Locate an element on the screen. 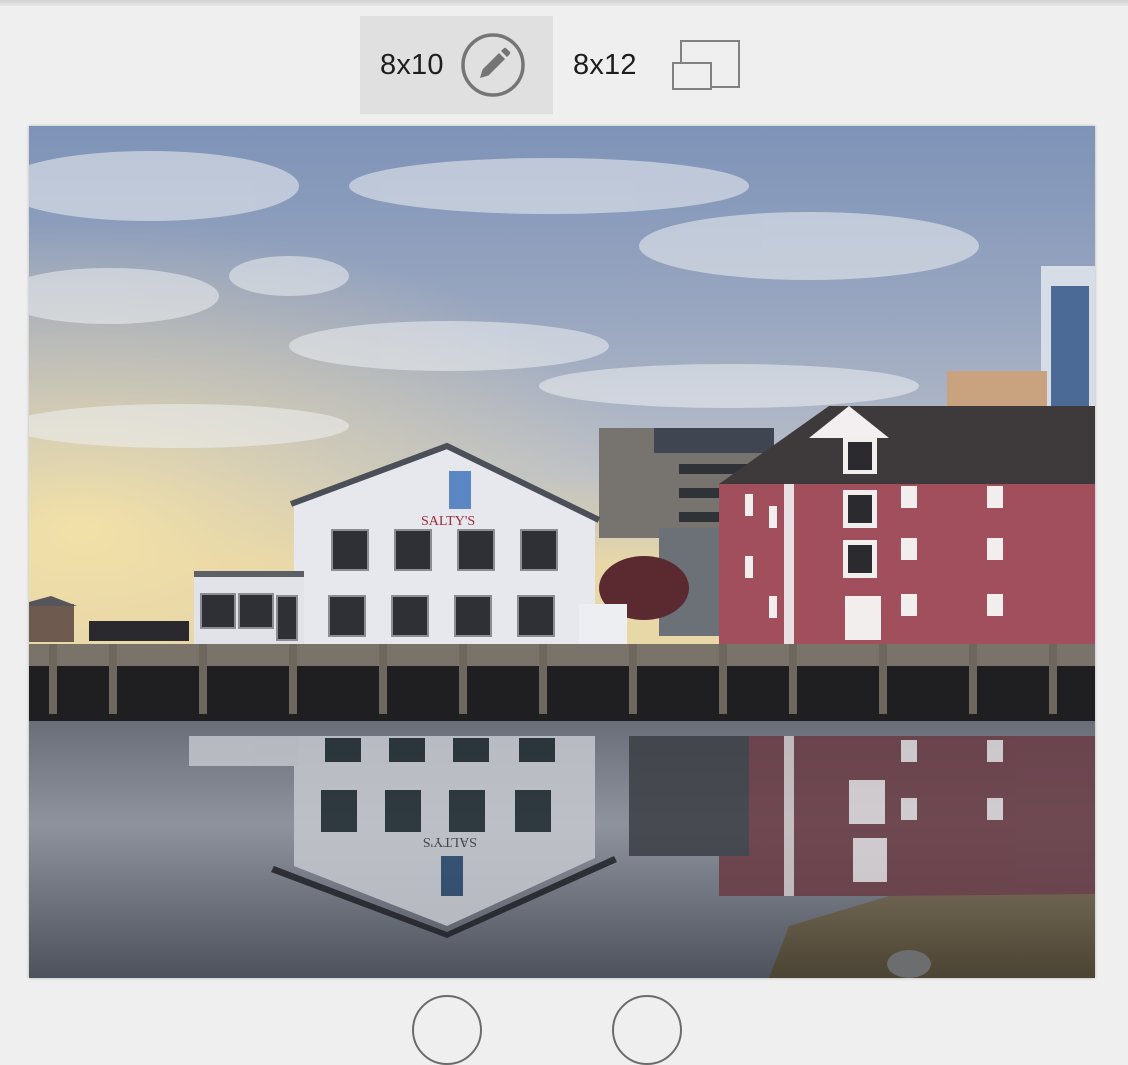  size-option-8x12-label: 8x12 is located at coordinates (605, 64).